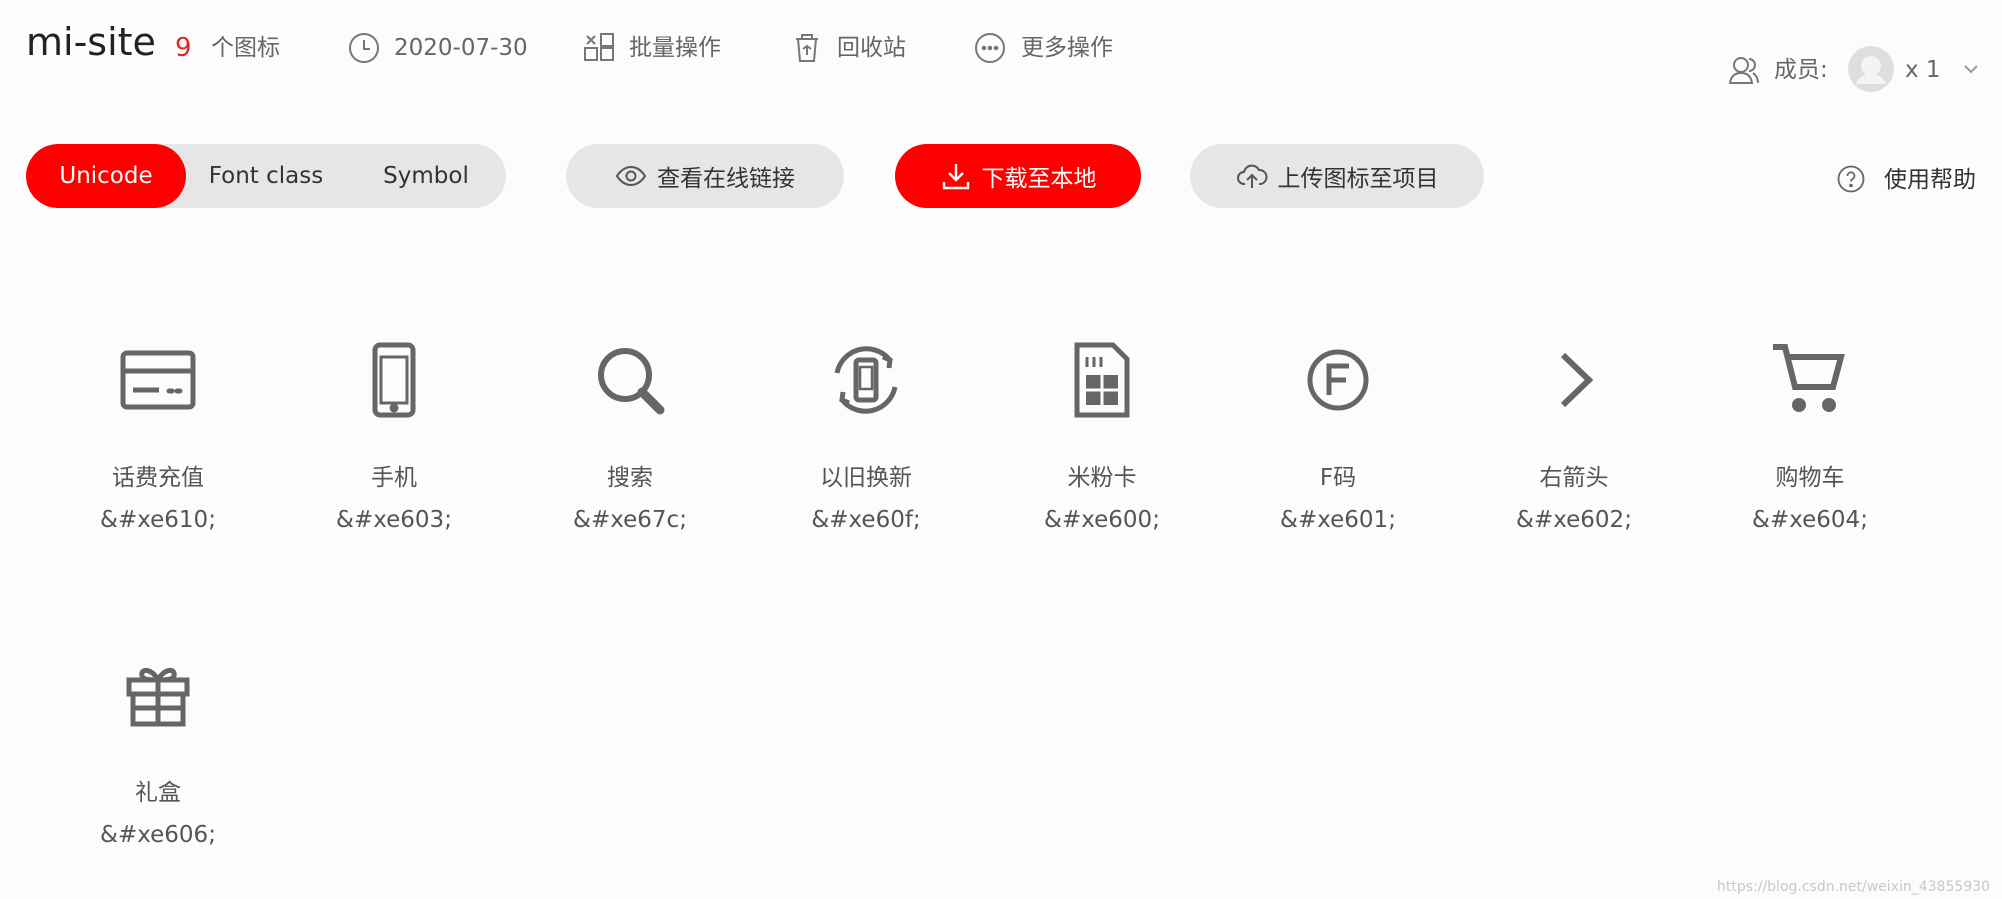 This screenshot has width=2002, height=899. Describe the element at coordinates (461, 48) in the screenshot. I see `project-date: 2020-07-30` at that location.